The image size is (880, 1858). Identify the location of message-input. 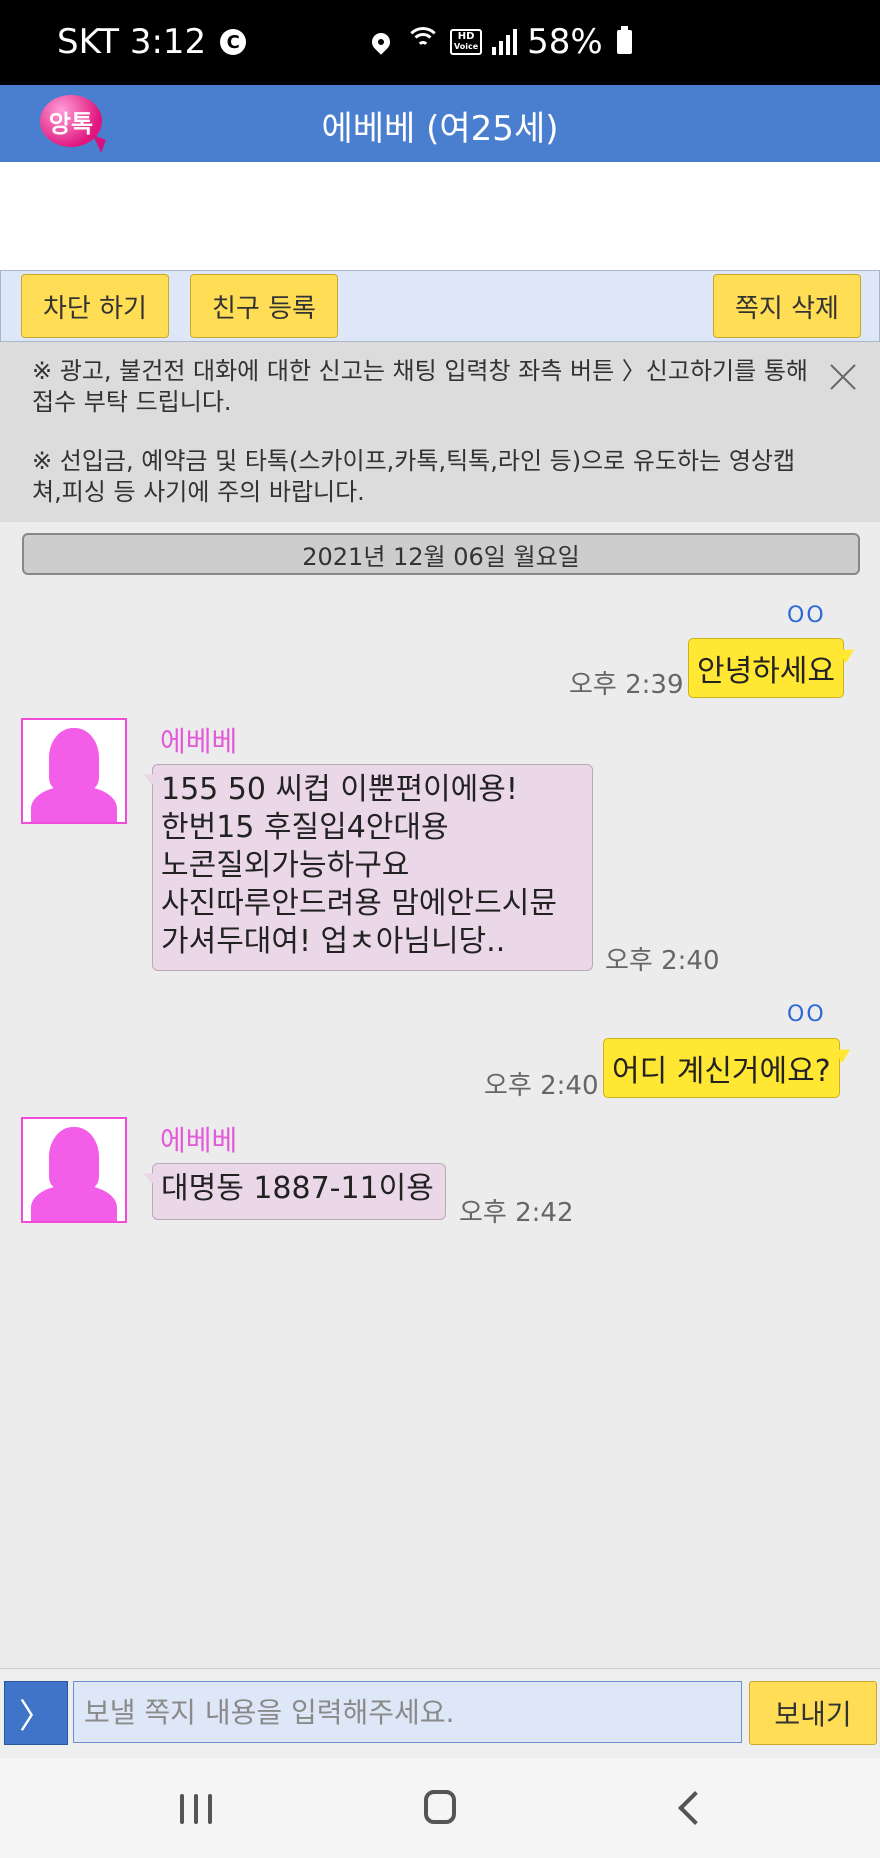
(407, 1712).